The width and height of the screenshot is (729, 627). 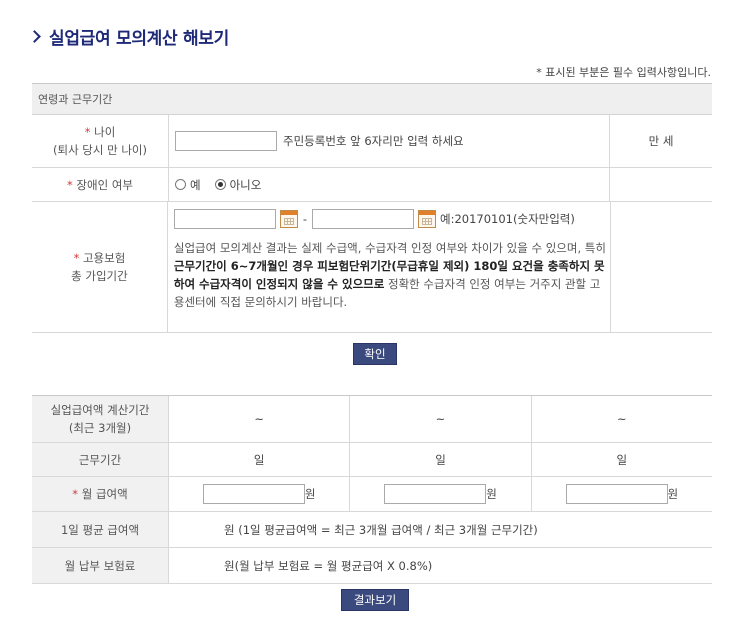 What do you see at coordinates (245, 184) in the screenshot?
I see `disability-no-label: 아니오` at bounding box center [245, 184].